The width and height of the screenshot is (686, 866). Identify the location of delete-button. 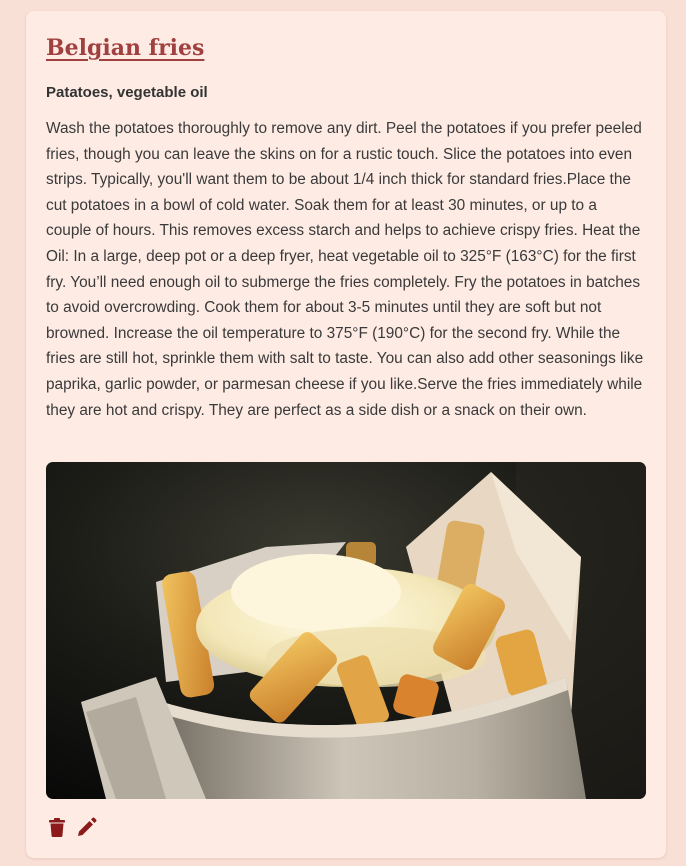
(57, 827).